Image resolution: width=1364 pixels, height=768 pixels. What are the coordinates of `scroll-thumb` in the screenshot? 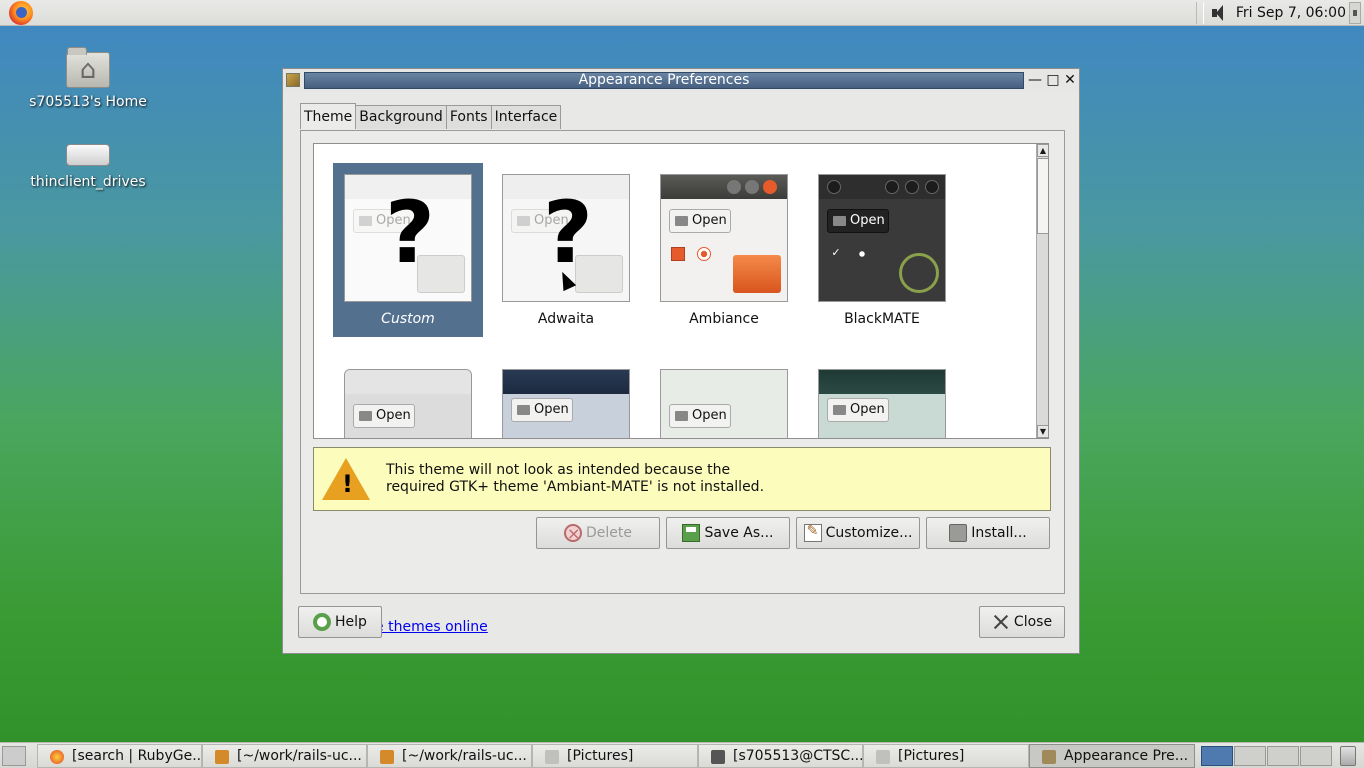 It's located at (1042, 196).